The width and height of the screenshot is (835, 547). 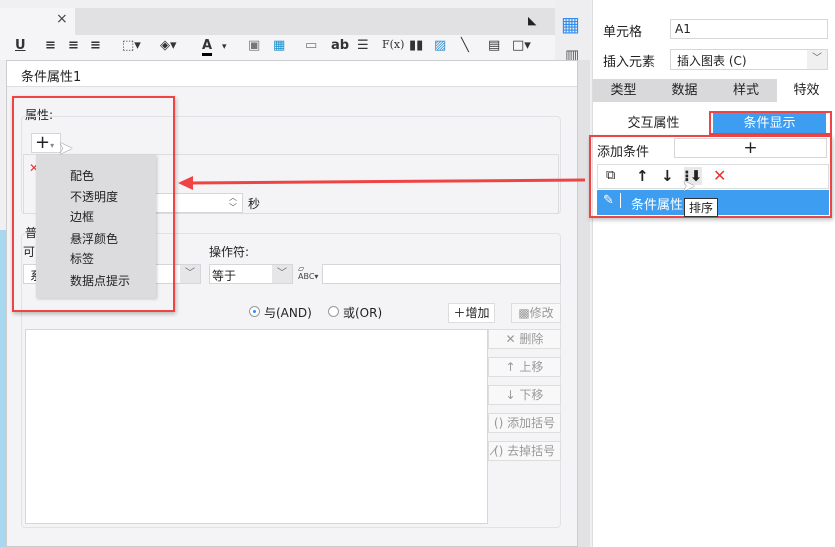 I want to click on arrow-line, so click(x=387, y=181).